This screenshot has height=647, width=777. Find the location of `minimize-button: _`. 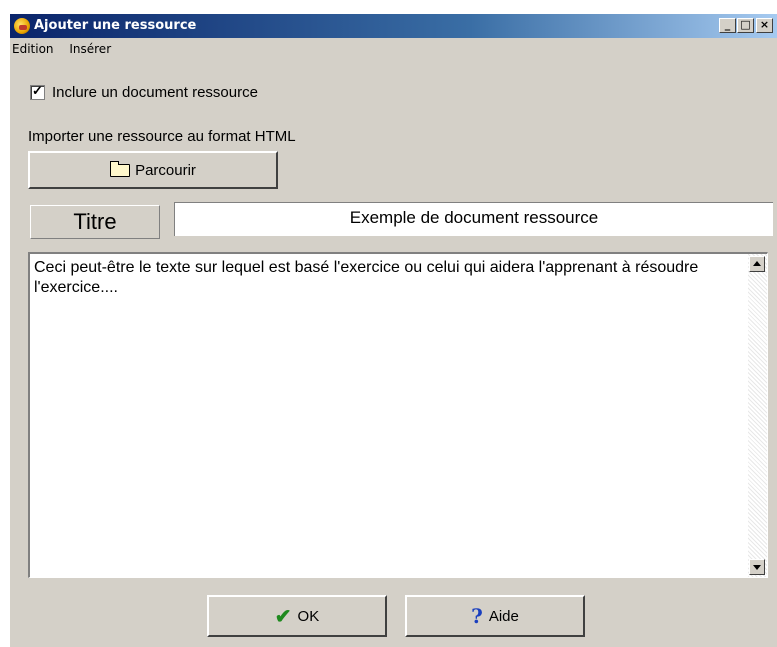

minimize-button: _ is located at coordinates (727, 25).